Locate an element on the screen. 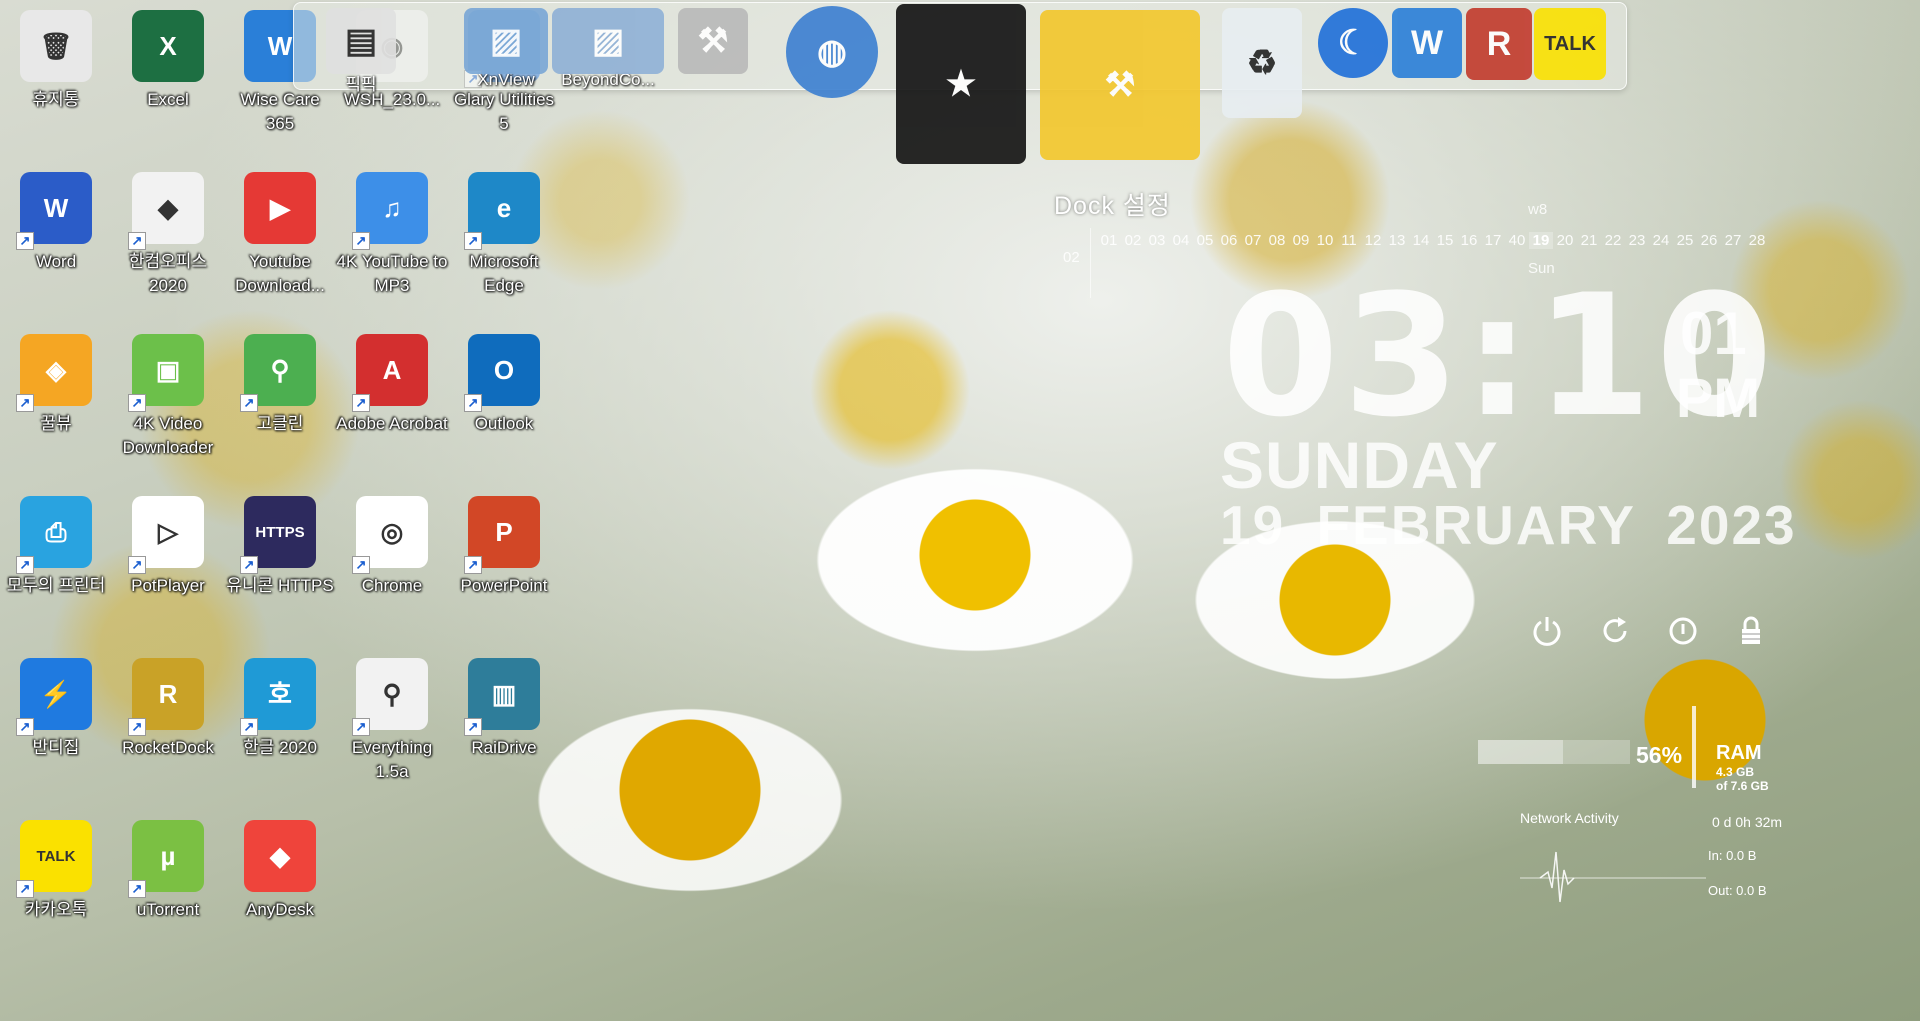 Image resolution: width=1920 pixels, height=1021 pixels. desktop-icon-honeyview: ◈ ↗ 꿀뷰 is located at coordinates (56, 385).